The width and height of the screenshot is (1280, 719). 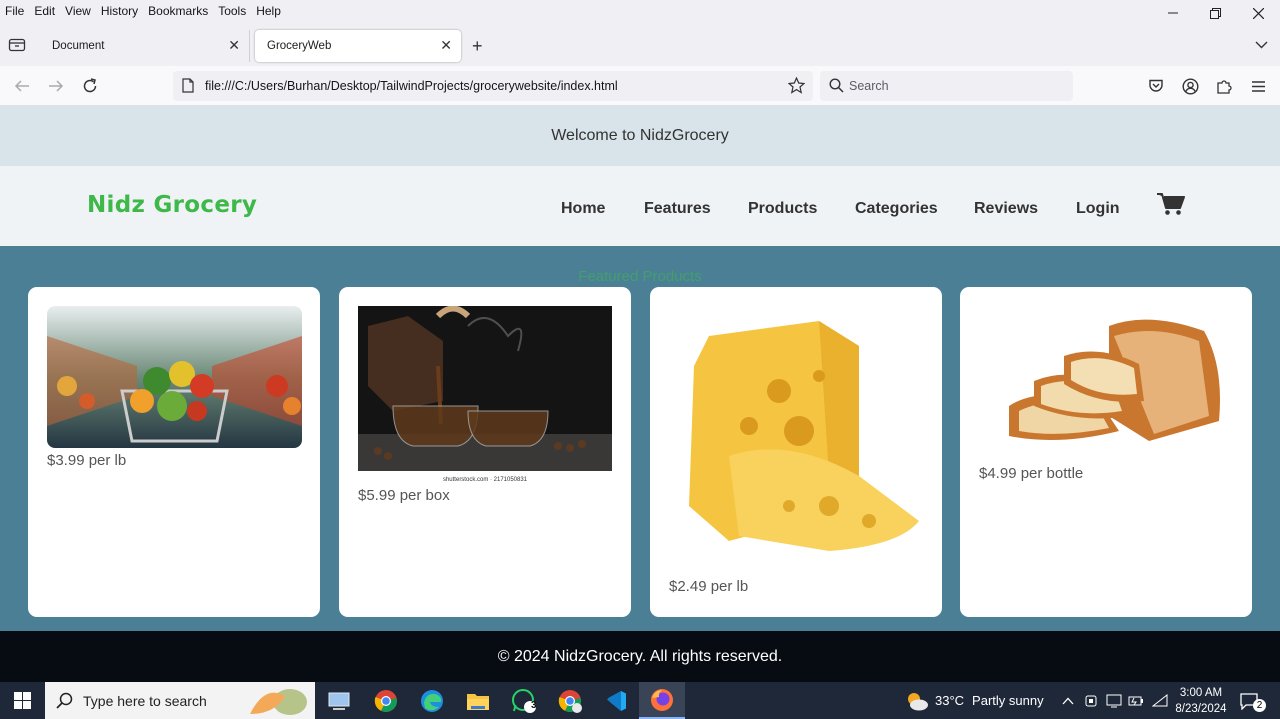 What do you see at coordinates (1258, 13) in the screenshot?
I see `close-window-button` at bounding box center [1258, 13].